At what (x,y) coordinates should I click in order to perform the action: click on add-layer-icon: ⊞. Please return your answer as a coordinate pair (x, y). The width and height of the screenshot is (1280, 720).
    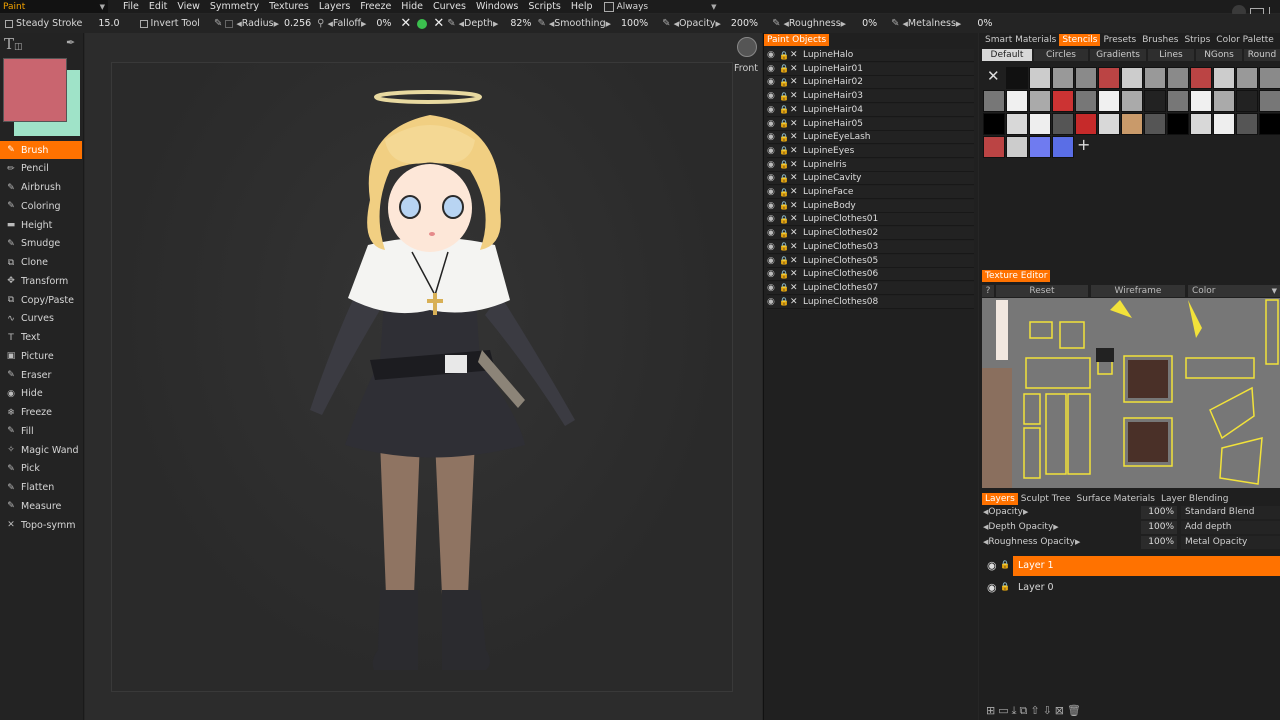
    Looking at the image, I should click on (990, 711).